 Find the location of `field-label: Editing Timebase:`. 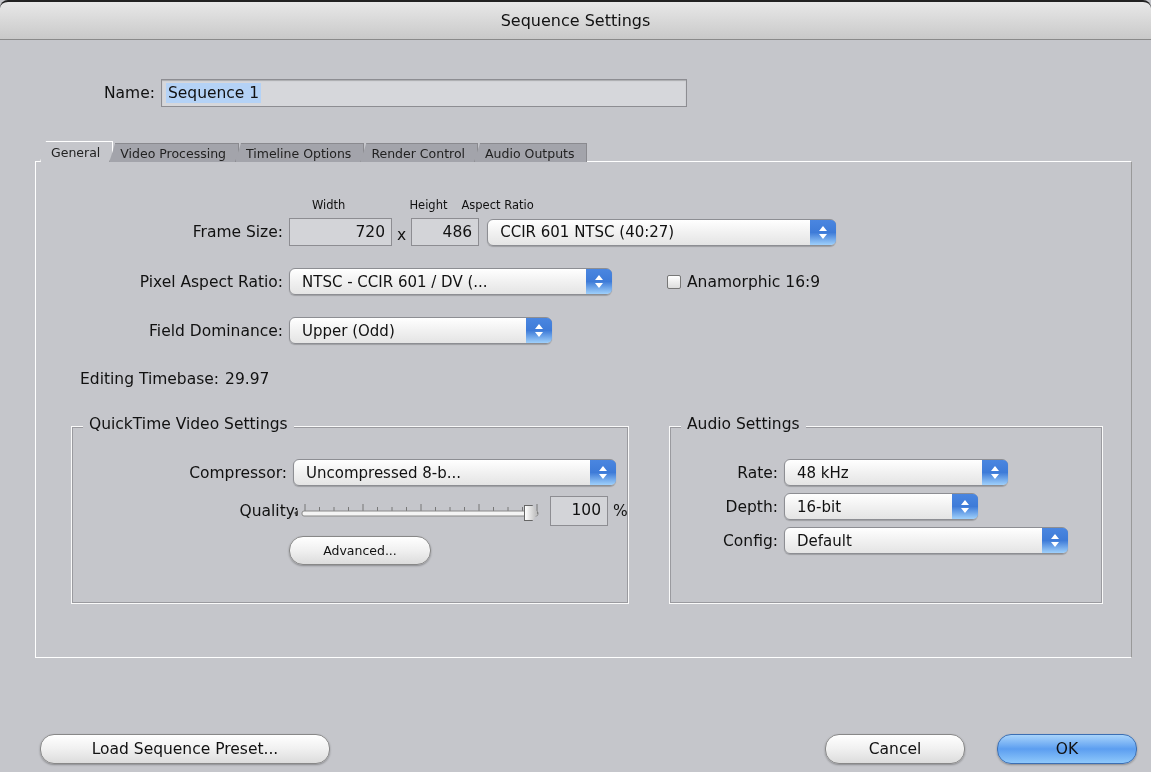

field-label: Editing Timebase: is located at coordinates (149, 379).